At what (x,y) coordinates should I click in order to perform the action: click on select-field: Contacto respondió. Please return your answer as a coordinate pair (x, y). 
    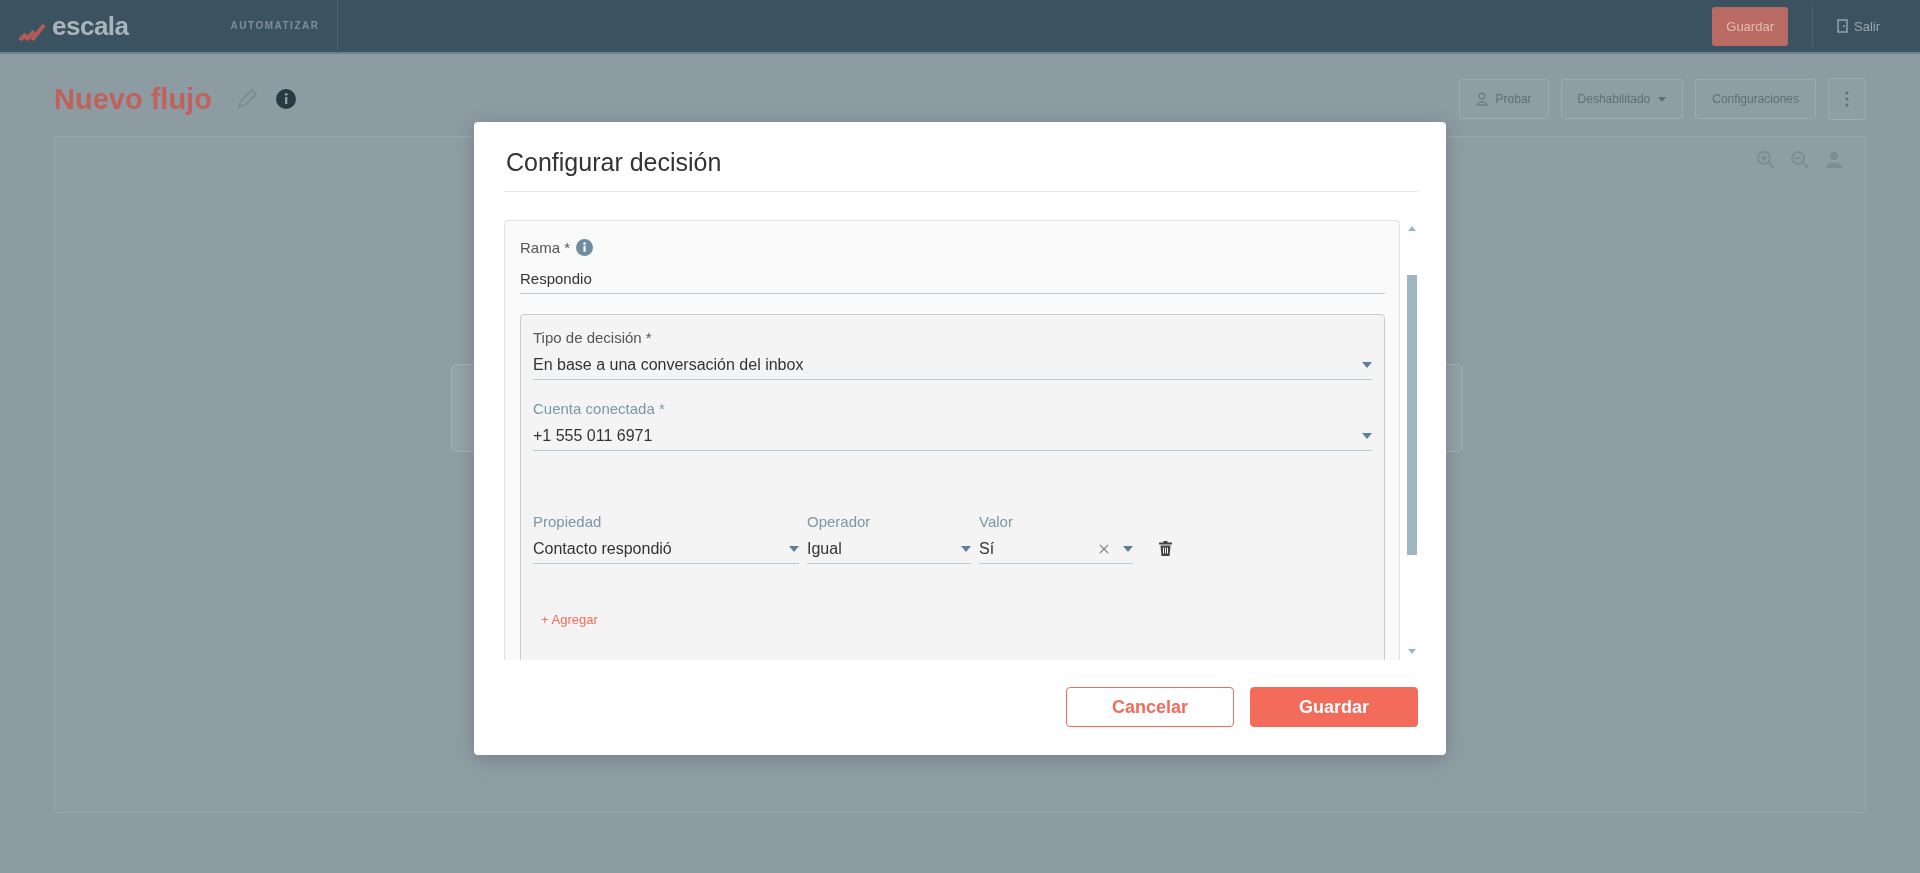
    Looking at the image, I should click on (666, 549).